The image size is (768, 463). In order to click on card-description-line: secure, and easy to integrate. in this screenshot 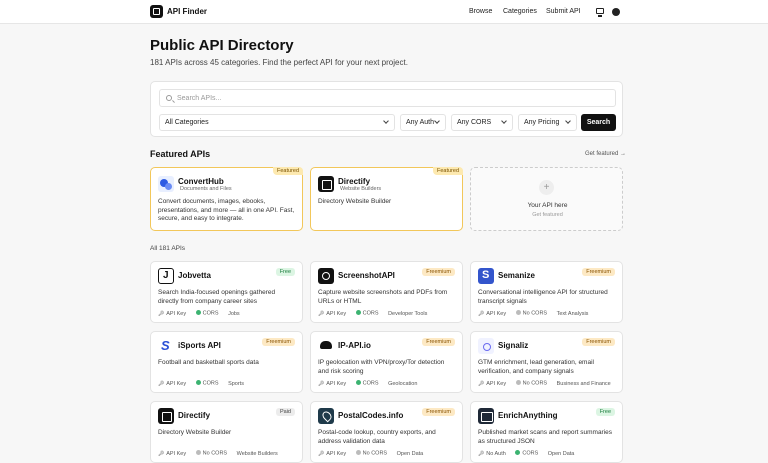, I will do `click(201, 218)`.